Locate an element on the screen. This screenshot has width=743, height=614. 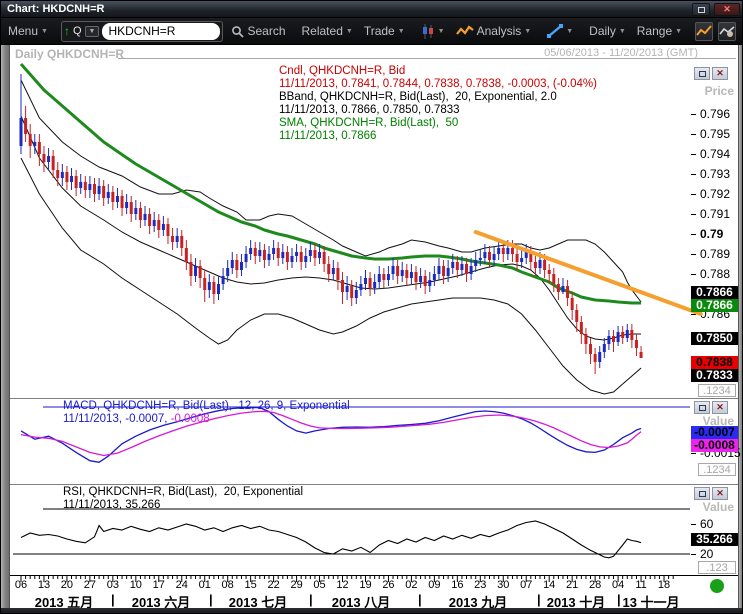
chart-type-button: ▼ is located at coordinates (433, 31).